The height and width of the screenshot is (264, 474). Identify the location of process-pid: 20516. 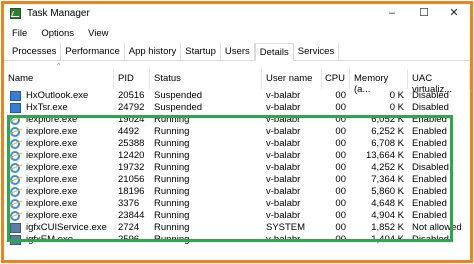
(131, 95).